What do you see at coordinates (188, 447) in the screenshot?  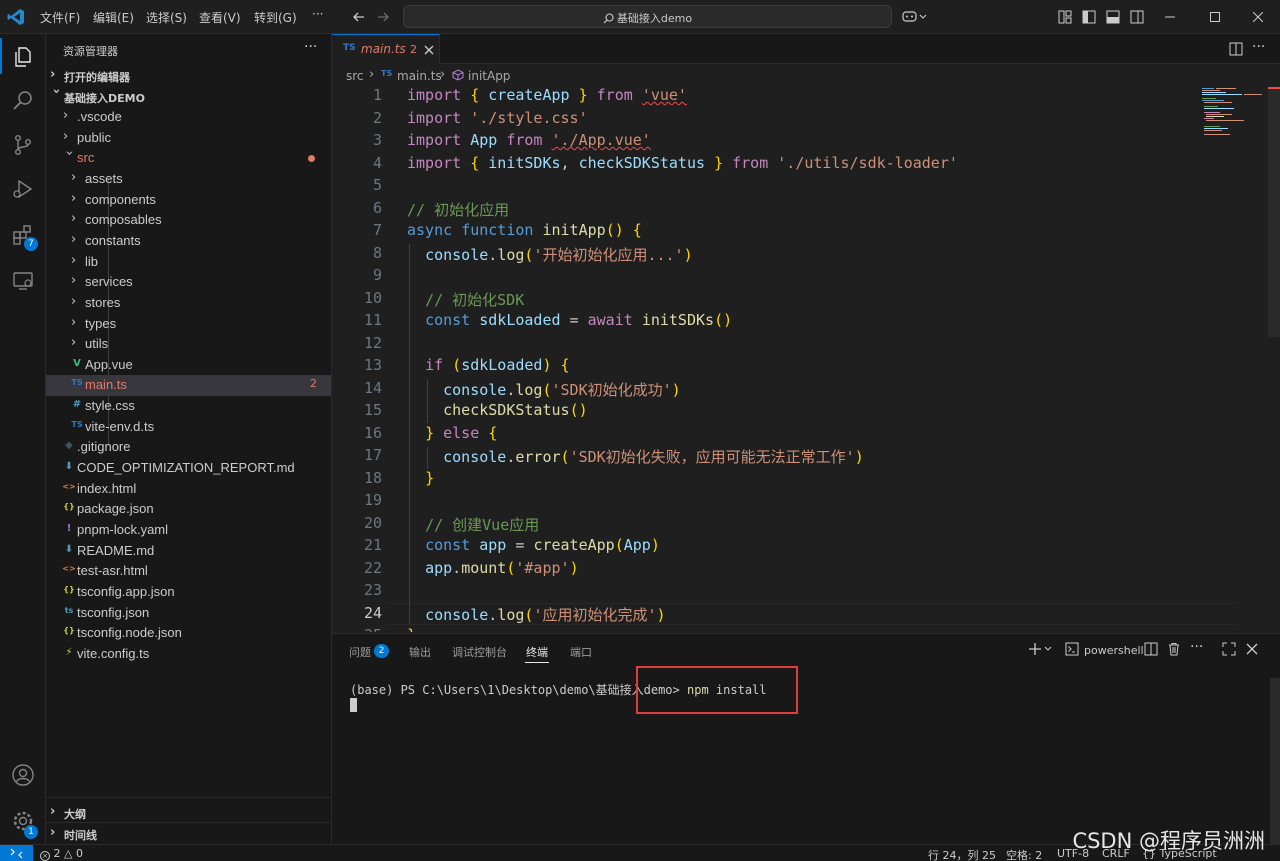 I see `file-tree-item: ◆ .gitignore` at bounding box center [188, 447].